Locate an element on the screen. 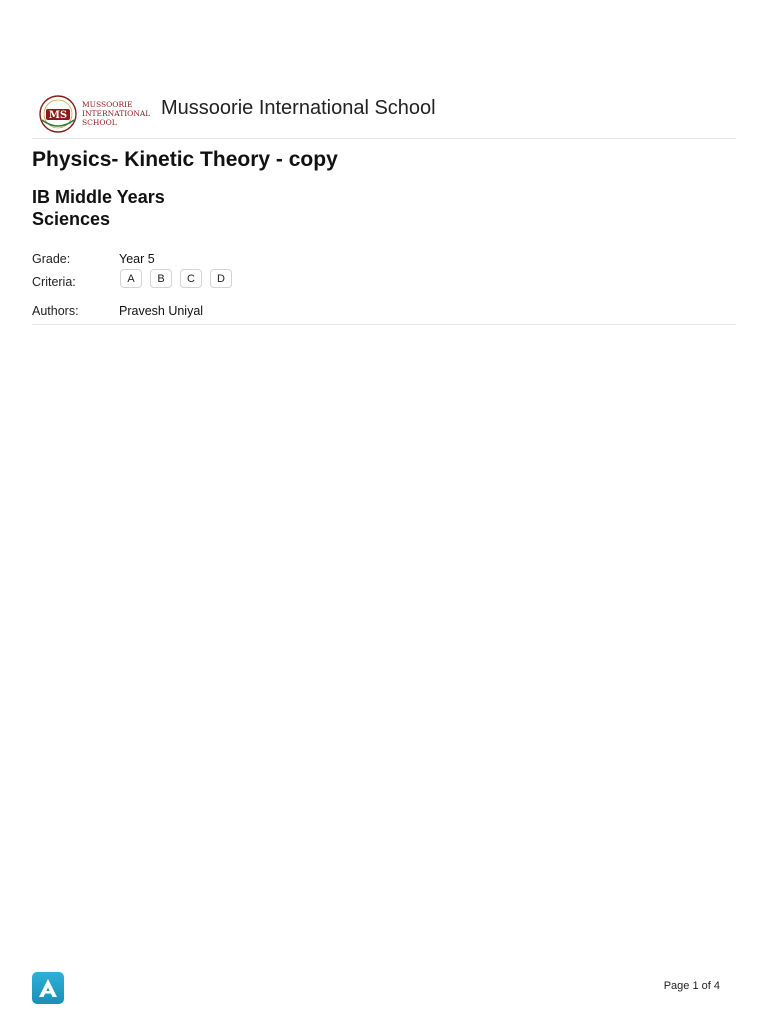 This screenshot has height=1024, width=768. criteria-chip-b: B is located at coordinates (161, 278).